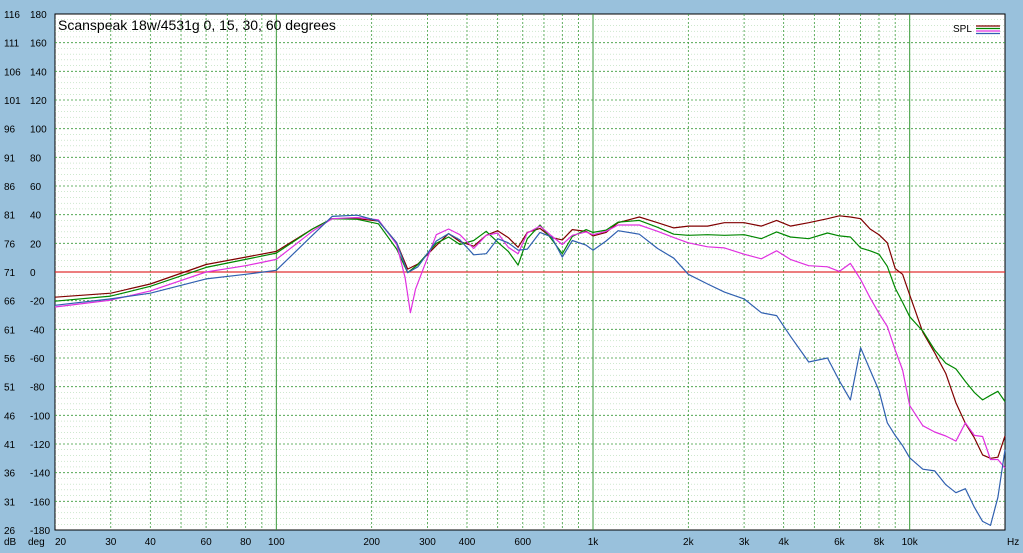 The image size is (1023, 553). I want to click on x-tick-label: 80, so click(246, 542).